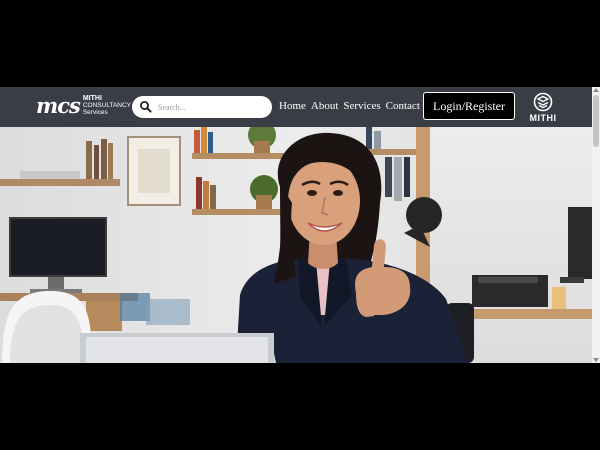 The height and width of the screenshot is (450, 600). What do you see at coordinates (596, 121) in the screenshot?
I see `scroll-thumb` at bounding box center [596, 121].